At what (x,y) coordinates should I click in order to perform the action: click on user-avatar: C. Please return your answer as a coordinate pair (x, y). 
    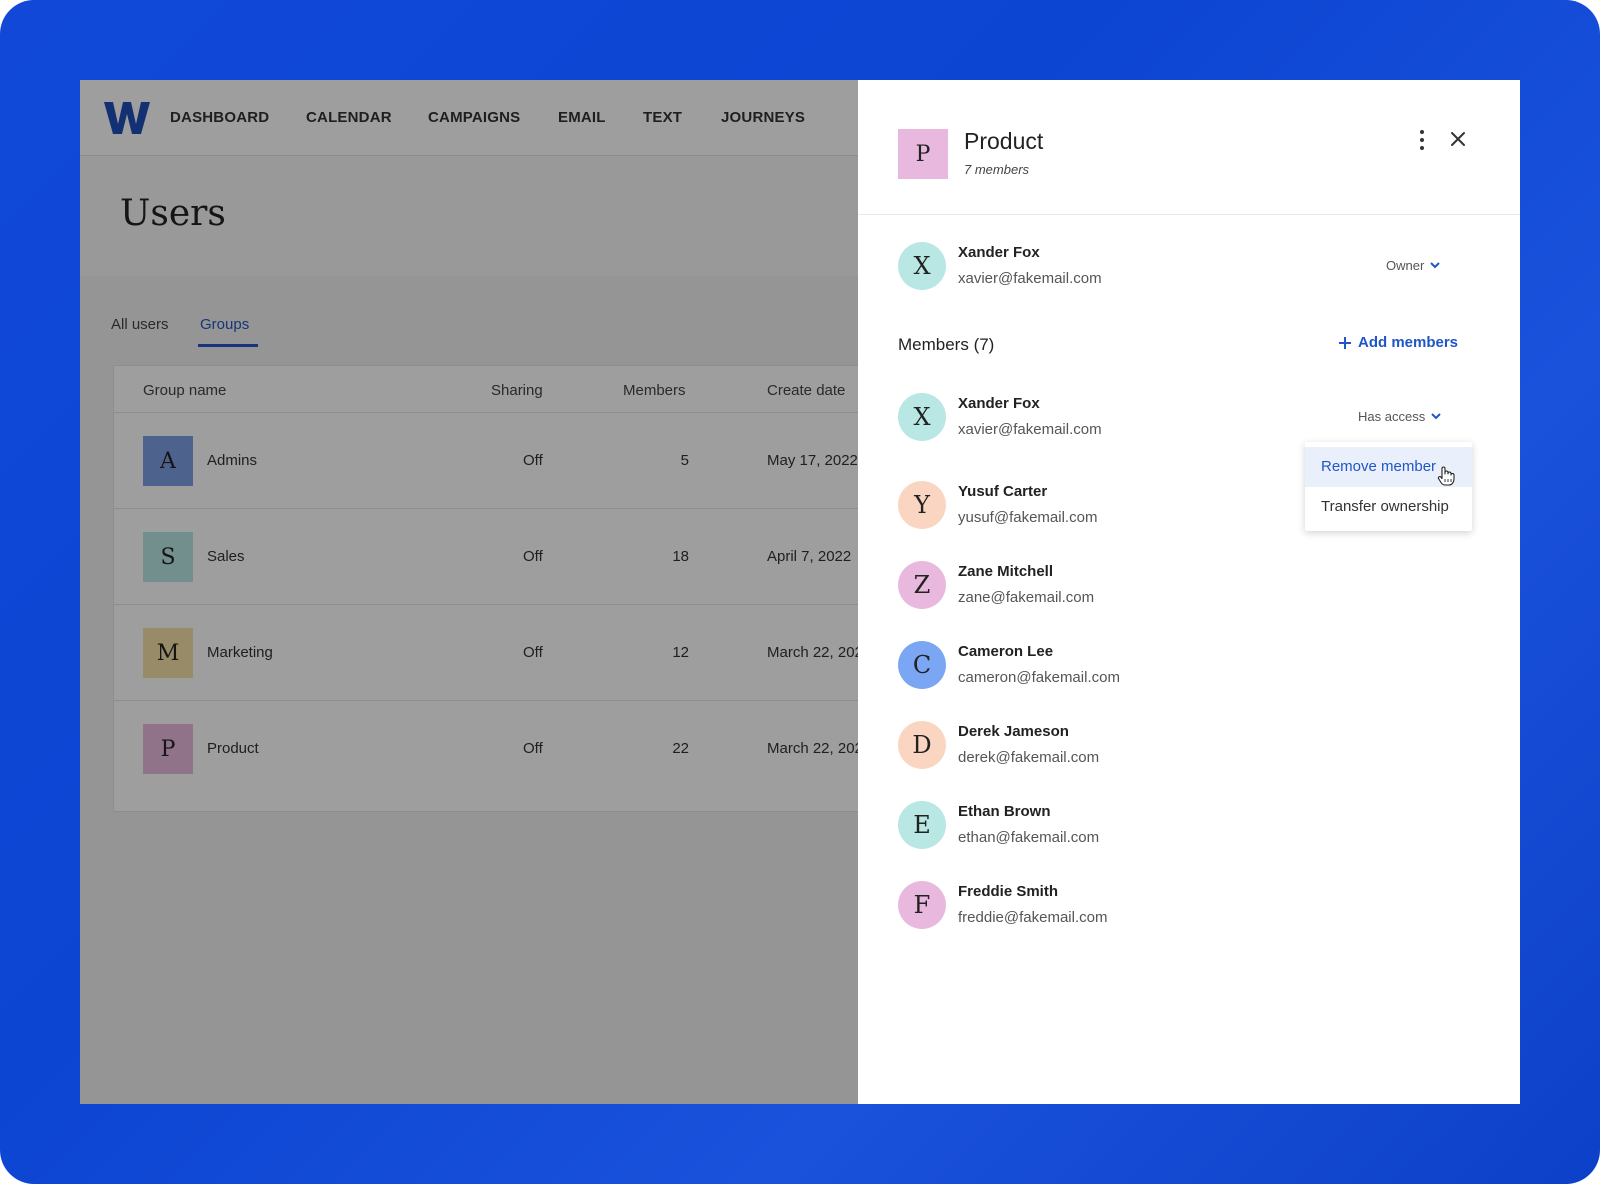
    Looking at the image, I should click on (922, 665).